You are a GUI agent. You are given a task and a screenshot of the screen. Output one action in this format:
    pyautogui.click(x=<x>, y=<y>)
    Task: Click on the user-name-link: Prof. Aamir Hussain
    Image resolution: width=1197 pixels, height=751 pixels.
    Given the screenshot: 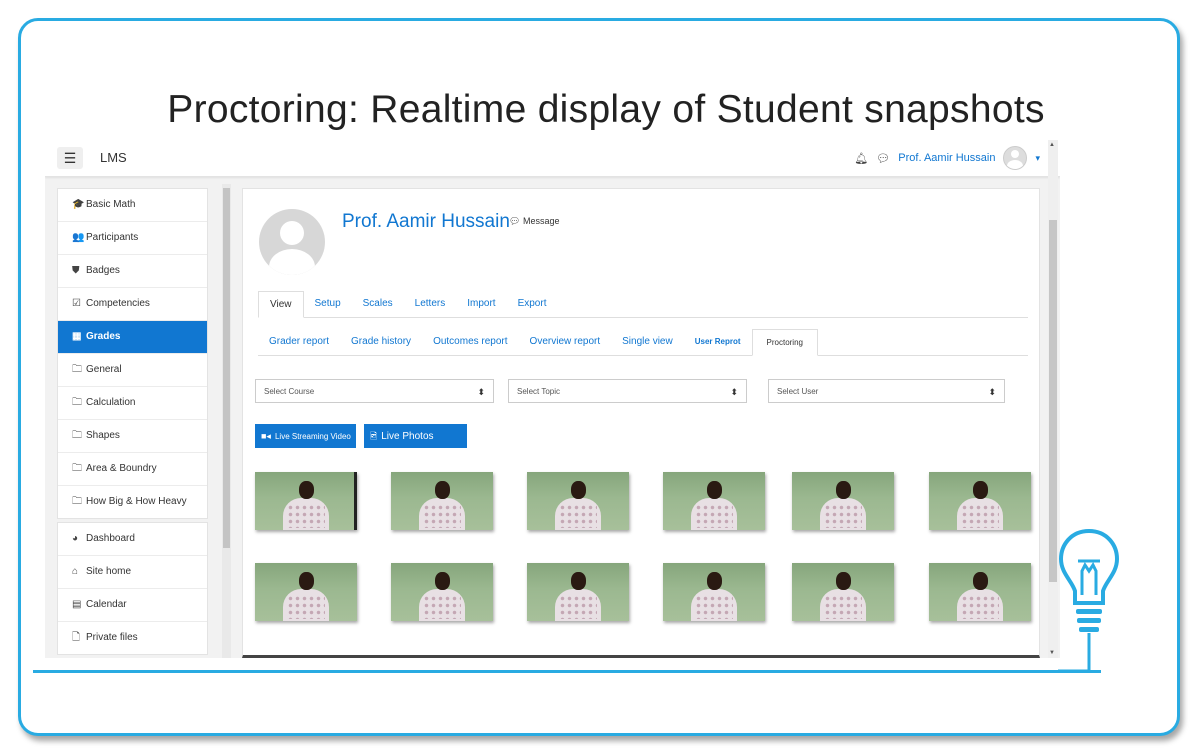 What is the action you would take?
    pyautogui.click(x=946, y=158)
    